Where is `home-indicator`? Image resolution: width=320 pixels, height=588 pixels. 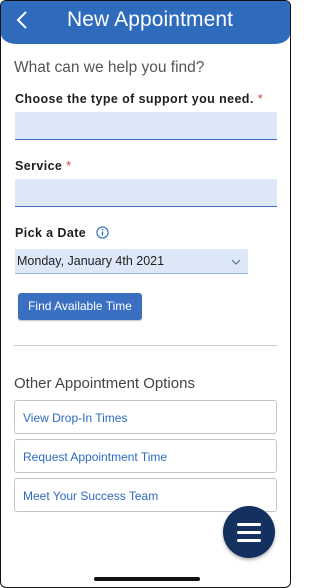 home-indicator is located at coordinates (147, 579).